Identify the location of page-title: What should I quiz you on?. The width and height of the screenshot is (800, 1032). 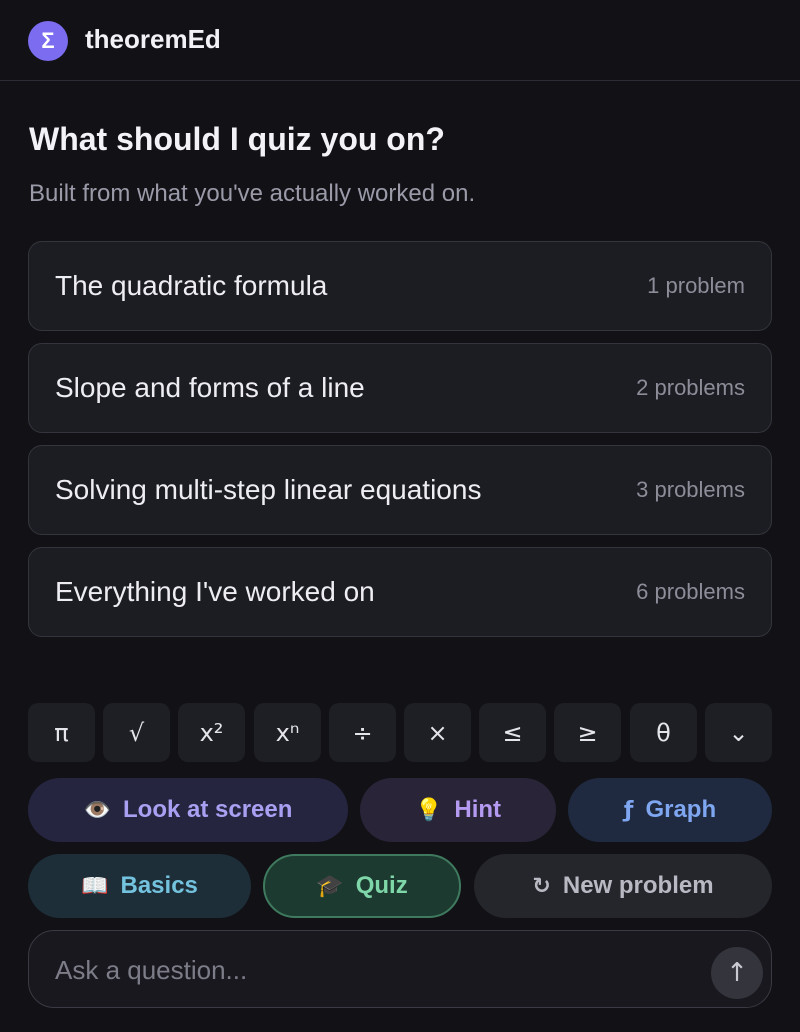
(237, 139).